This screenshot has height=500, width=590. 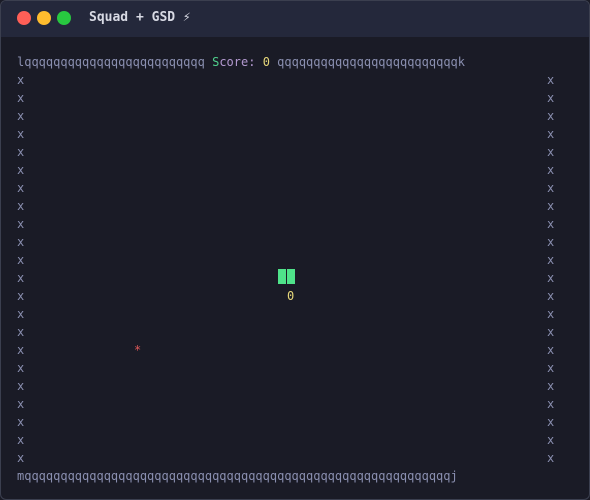 I want to click on title-bar: Squad + GSD ⚡, so click(x=295, y=19).